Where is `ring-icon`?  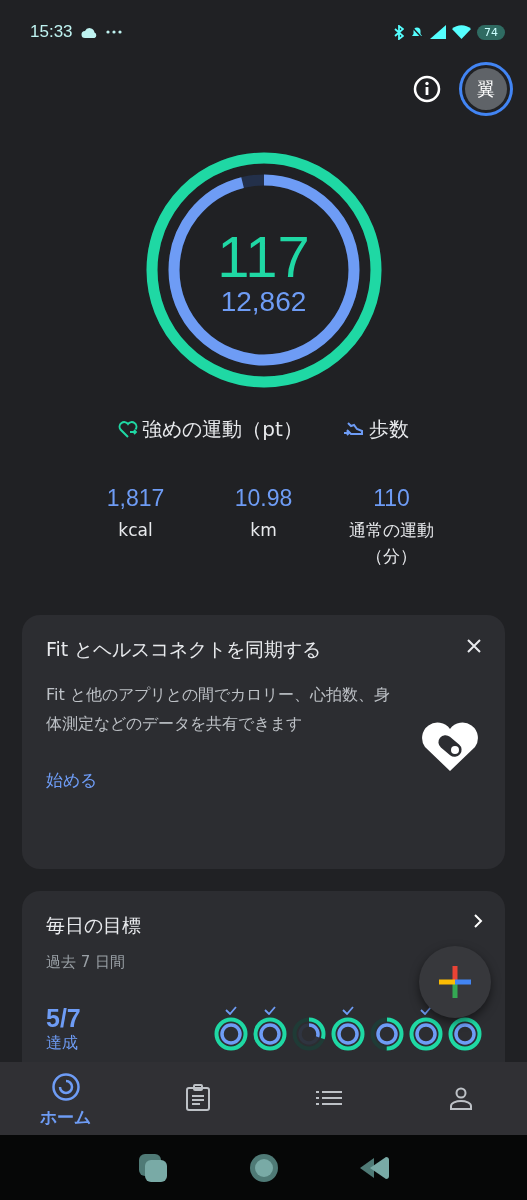 ring-icon is located at coordinates (65, 1087).